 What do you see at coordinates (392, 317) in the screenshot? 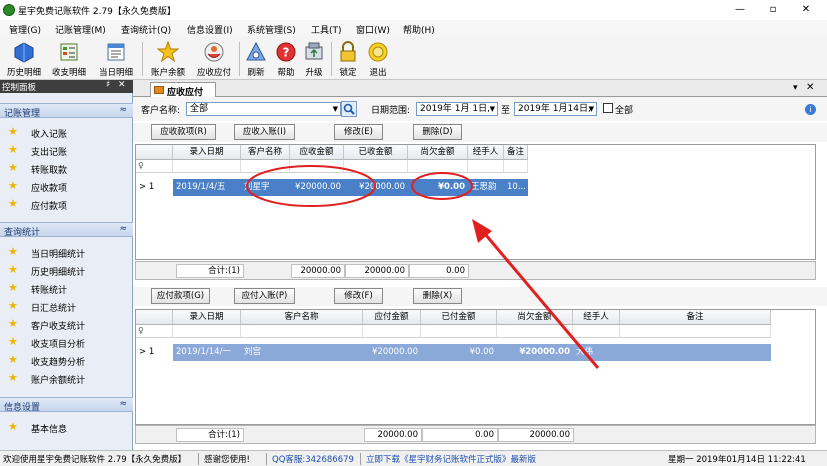
I see `col-payable-amount: 应付金额` at bounding box center [392, 317].